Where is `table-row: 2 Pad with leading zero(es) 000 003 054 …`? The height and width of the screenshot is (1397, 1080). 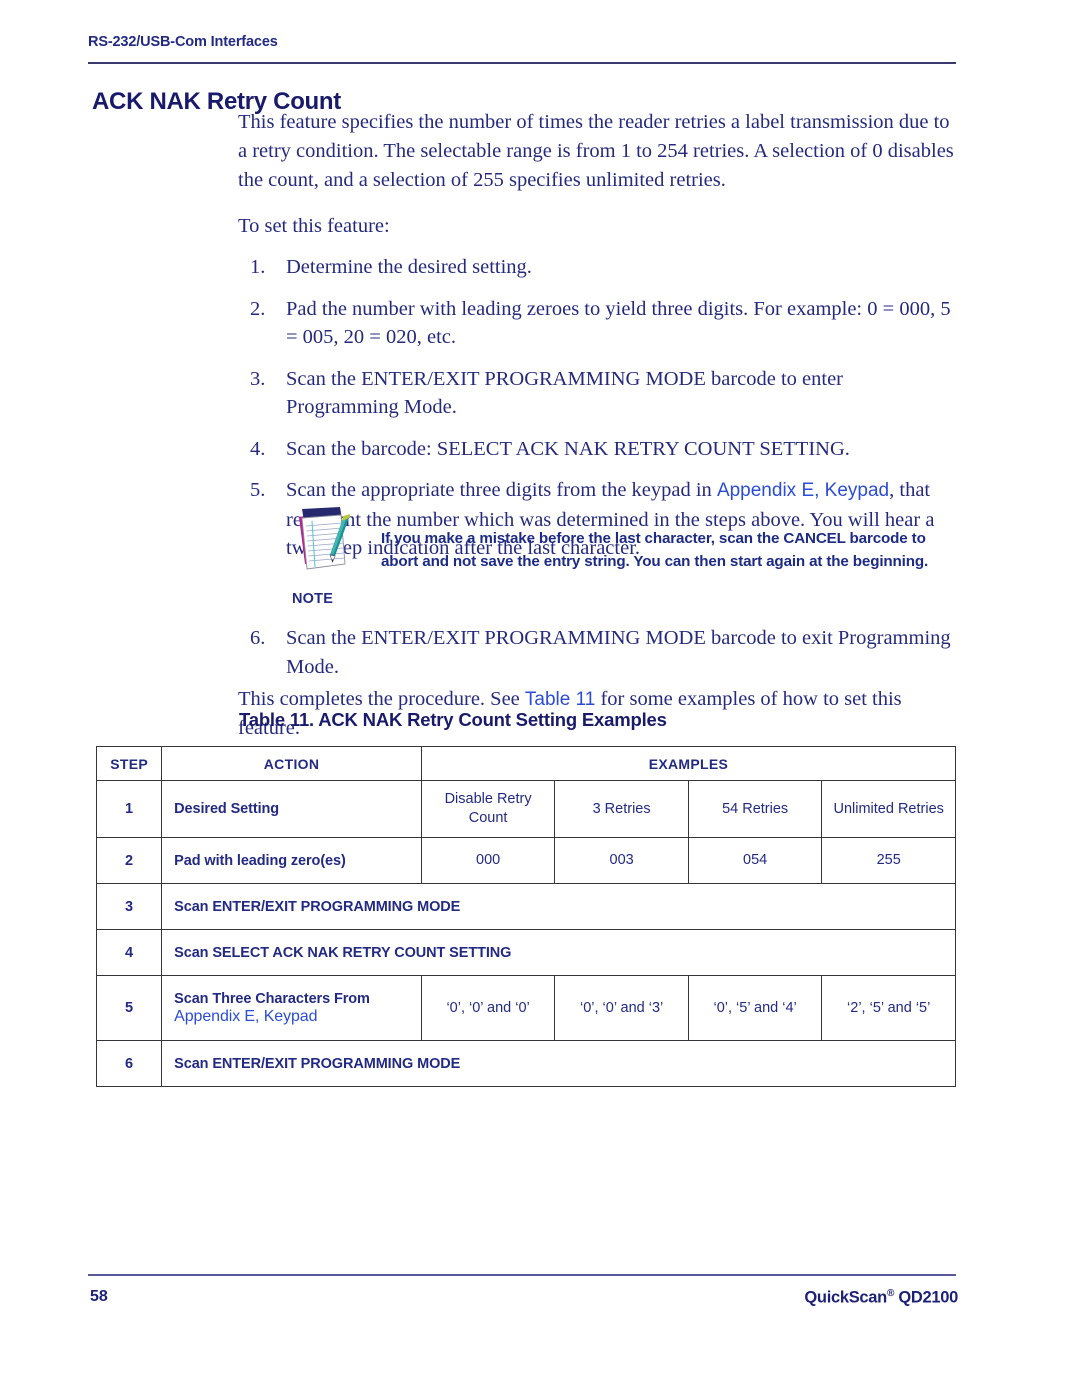
table-row: 2 Pad with leading zero(es) 000 003 054 … is located at coordinates (525, 860).